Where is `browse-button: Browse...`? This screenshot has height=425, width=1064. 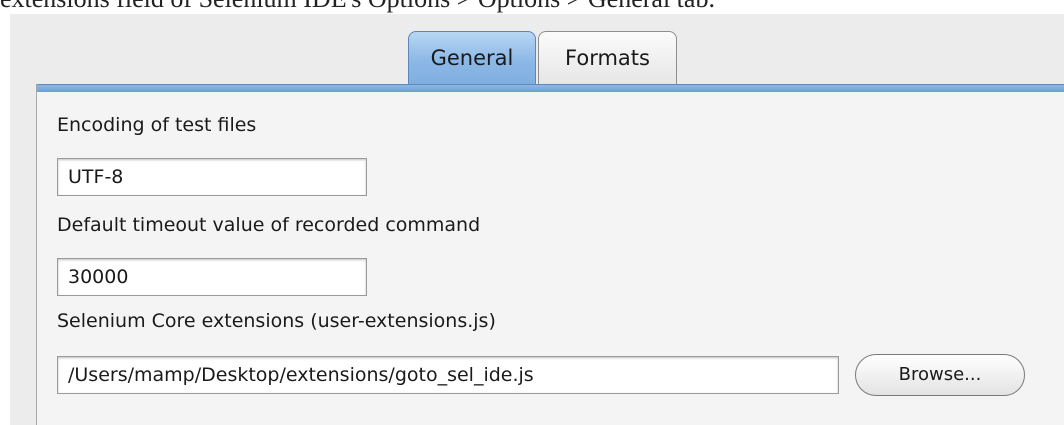
browse-button: Browse... is located at coordinates (940, 375).